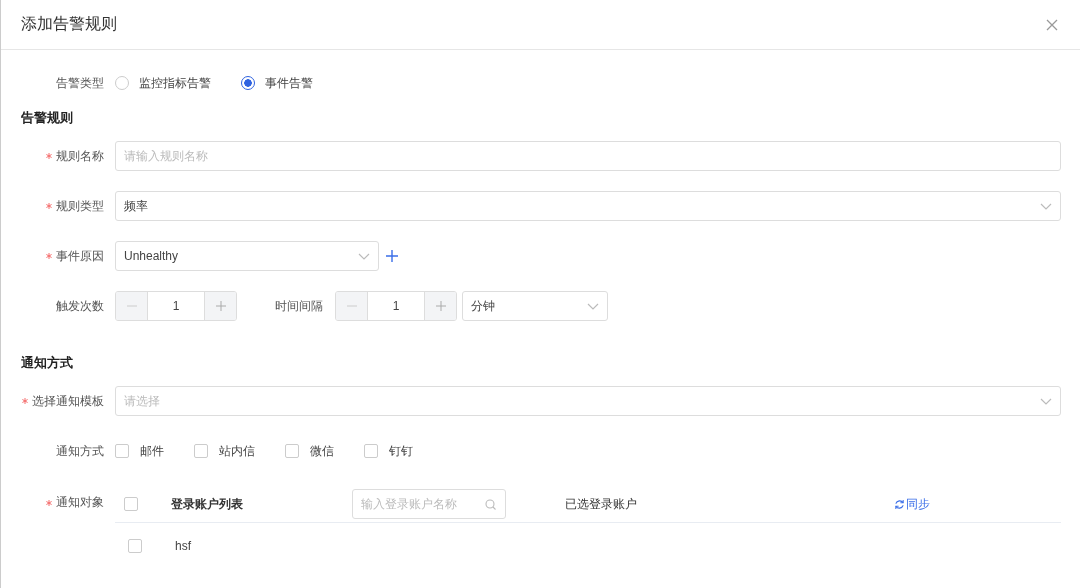  I want to click on field-label: 通知对象, so click(80, 502).